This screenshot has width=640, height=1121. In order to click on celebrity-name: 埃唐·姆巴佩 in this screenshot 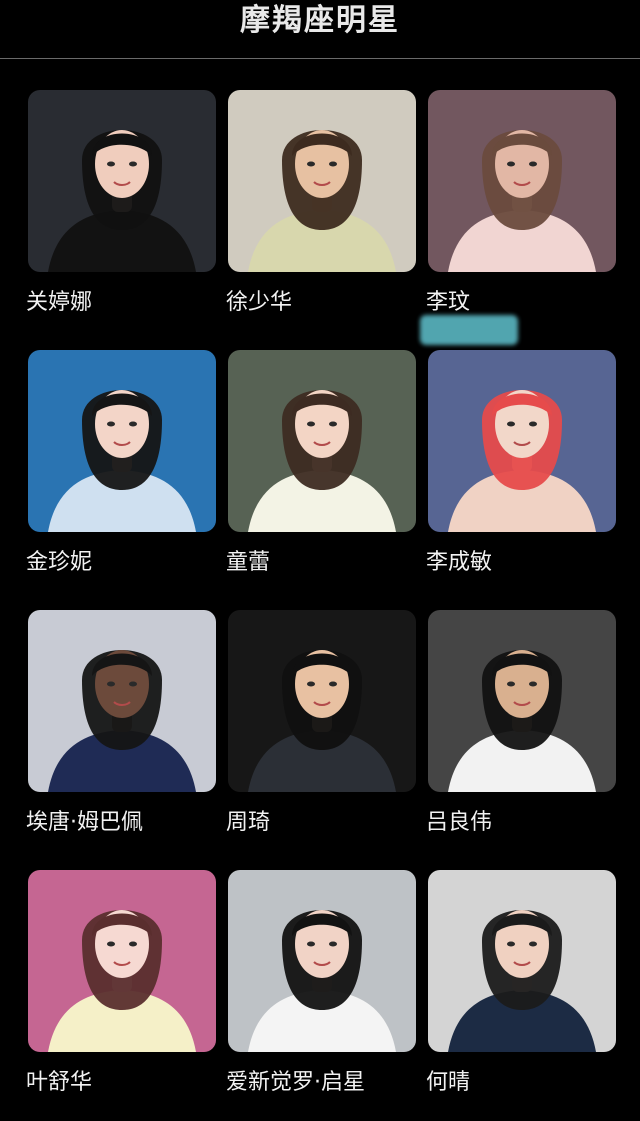, I will do `click(84, 822)`.